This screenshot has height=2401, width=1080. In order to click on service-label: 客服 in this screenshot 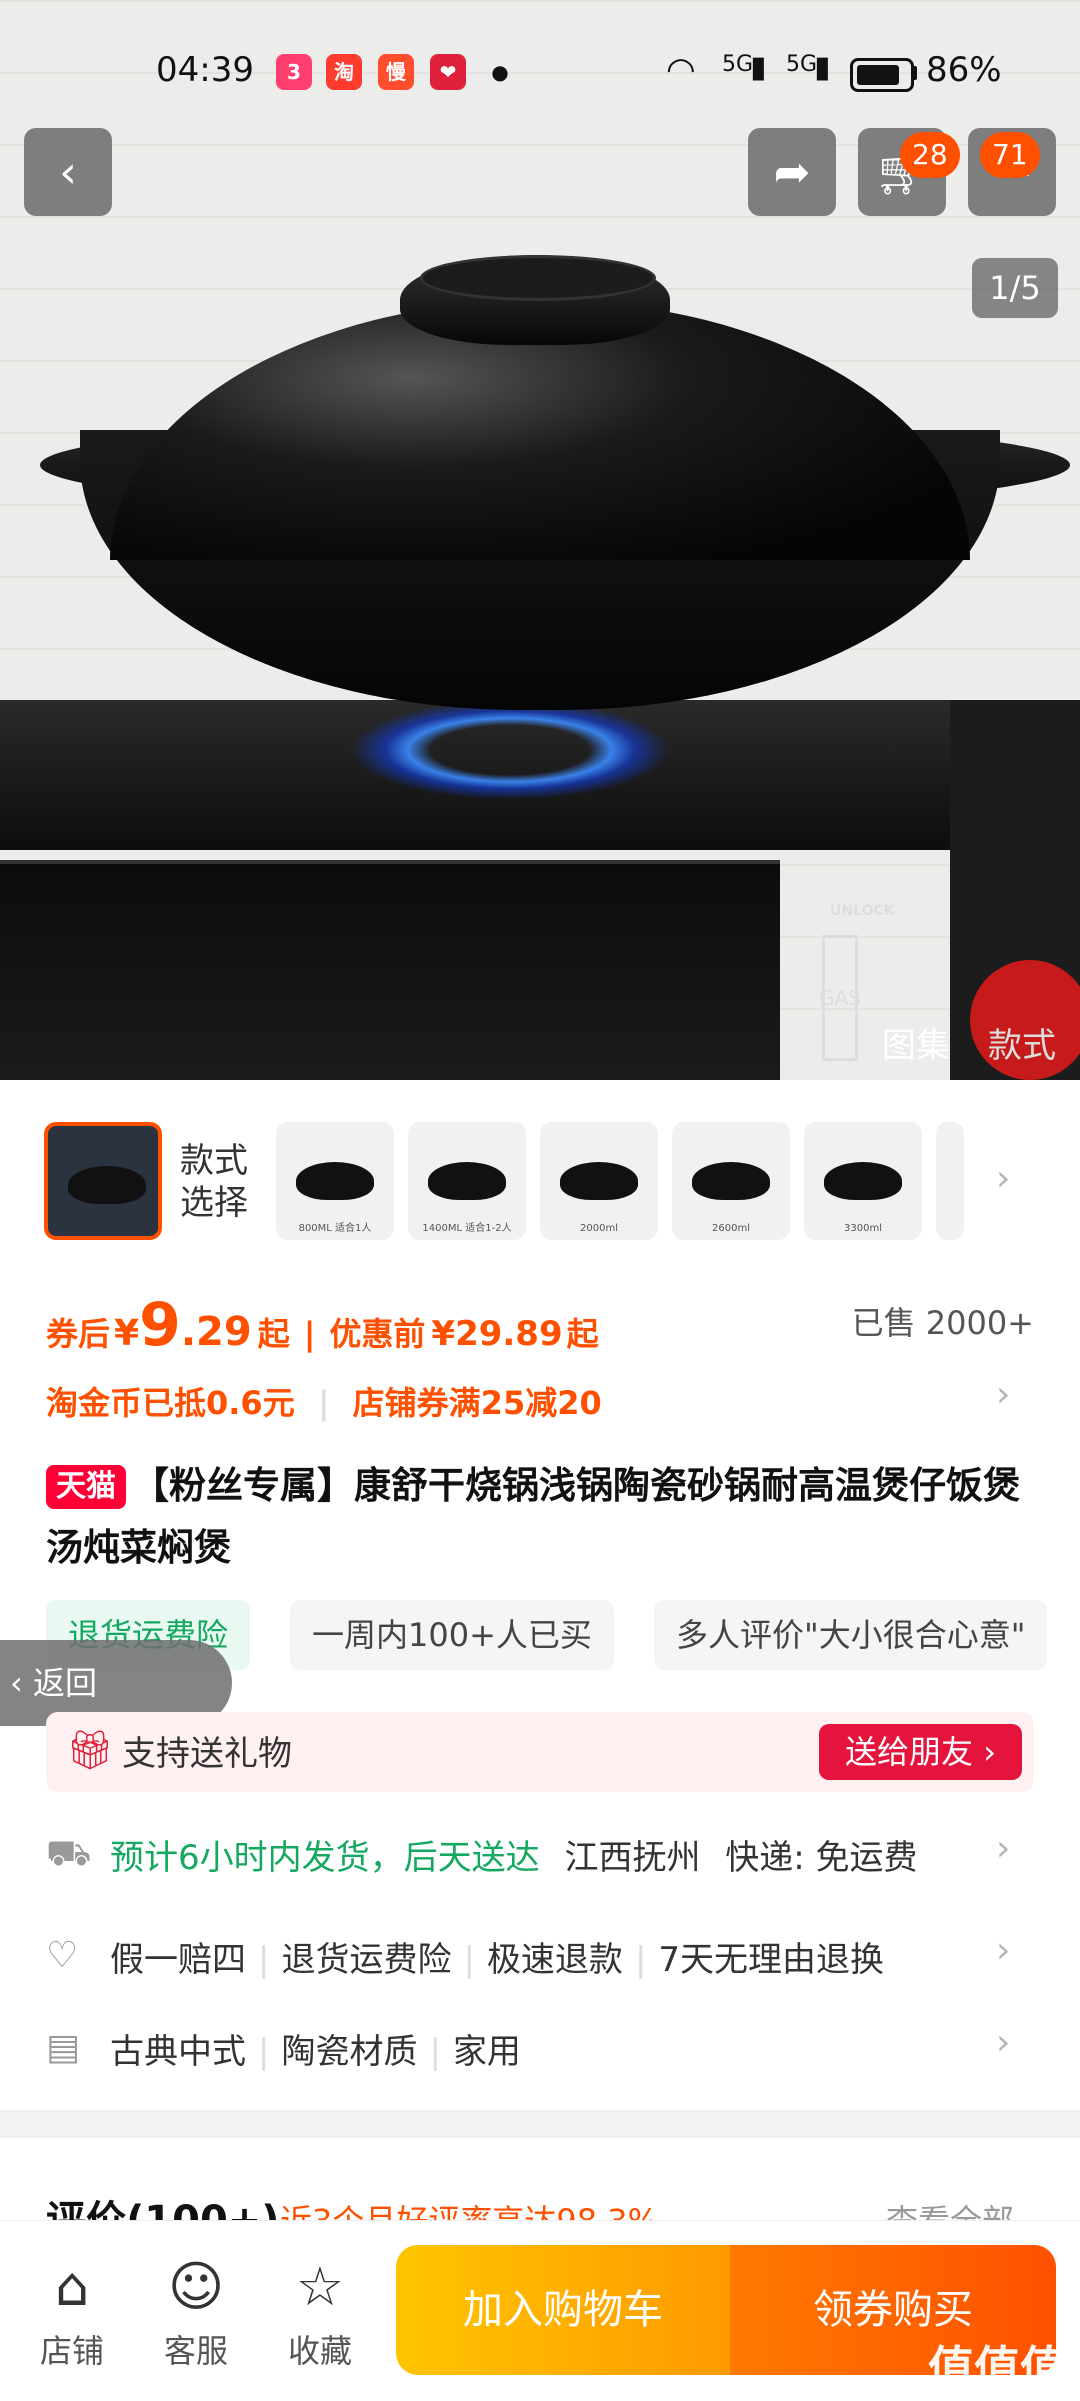, I will do `click(195, 2351)`.